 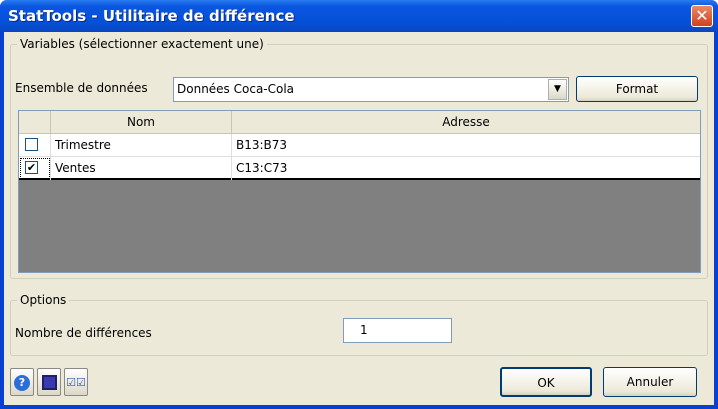 I want to click on header-check, so click(x=35, y=122).